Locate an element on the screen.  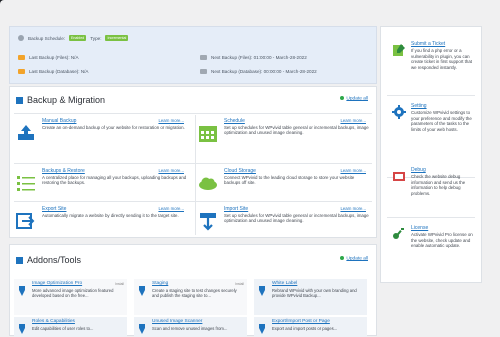
cloud-icon is located at coordinates (208, 183).